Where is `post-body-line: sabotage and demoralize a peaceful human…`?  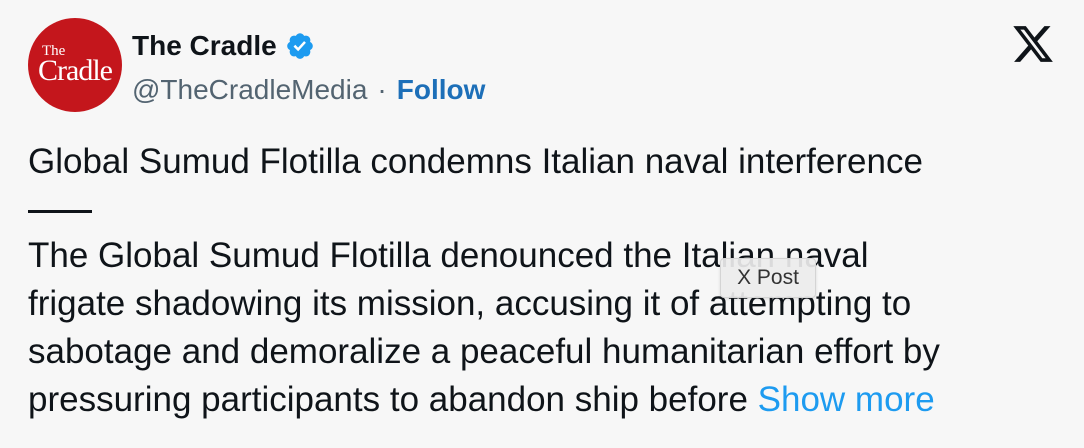 post-body-line: sabotage and demoralize a peaceful human… is located at coordinates (484, 351).